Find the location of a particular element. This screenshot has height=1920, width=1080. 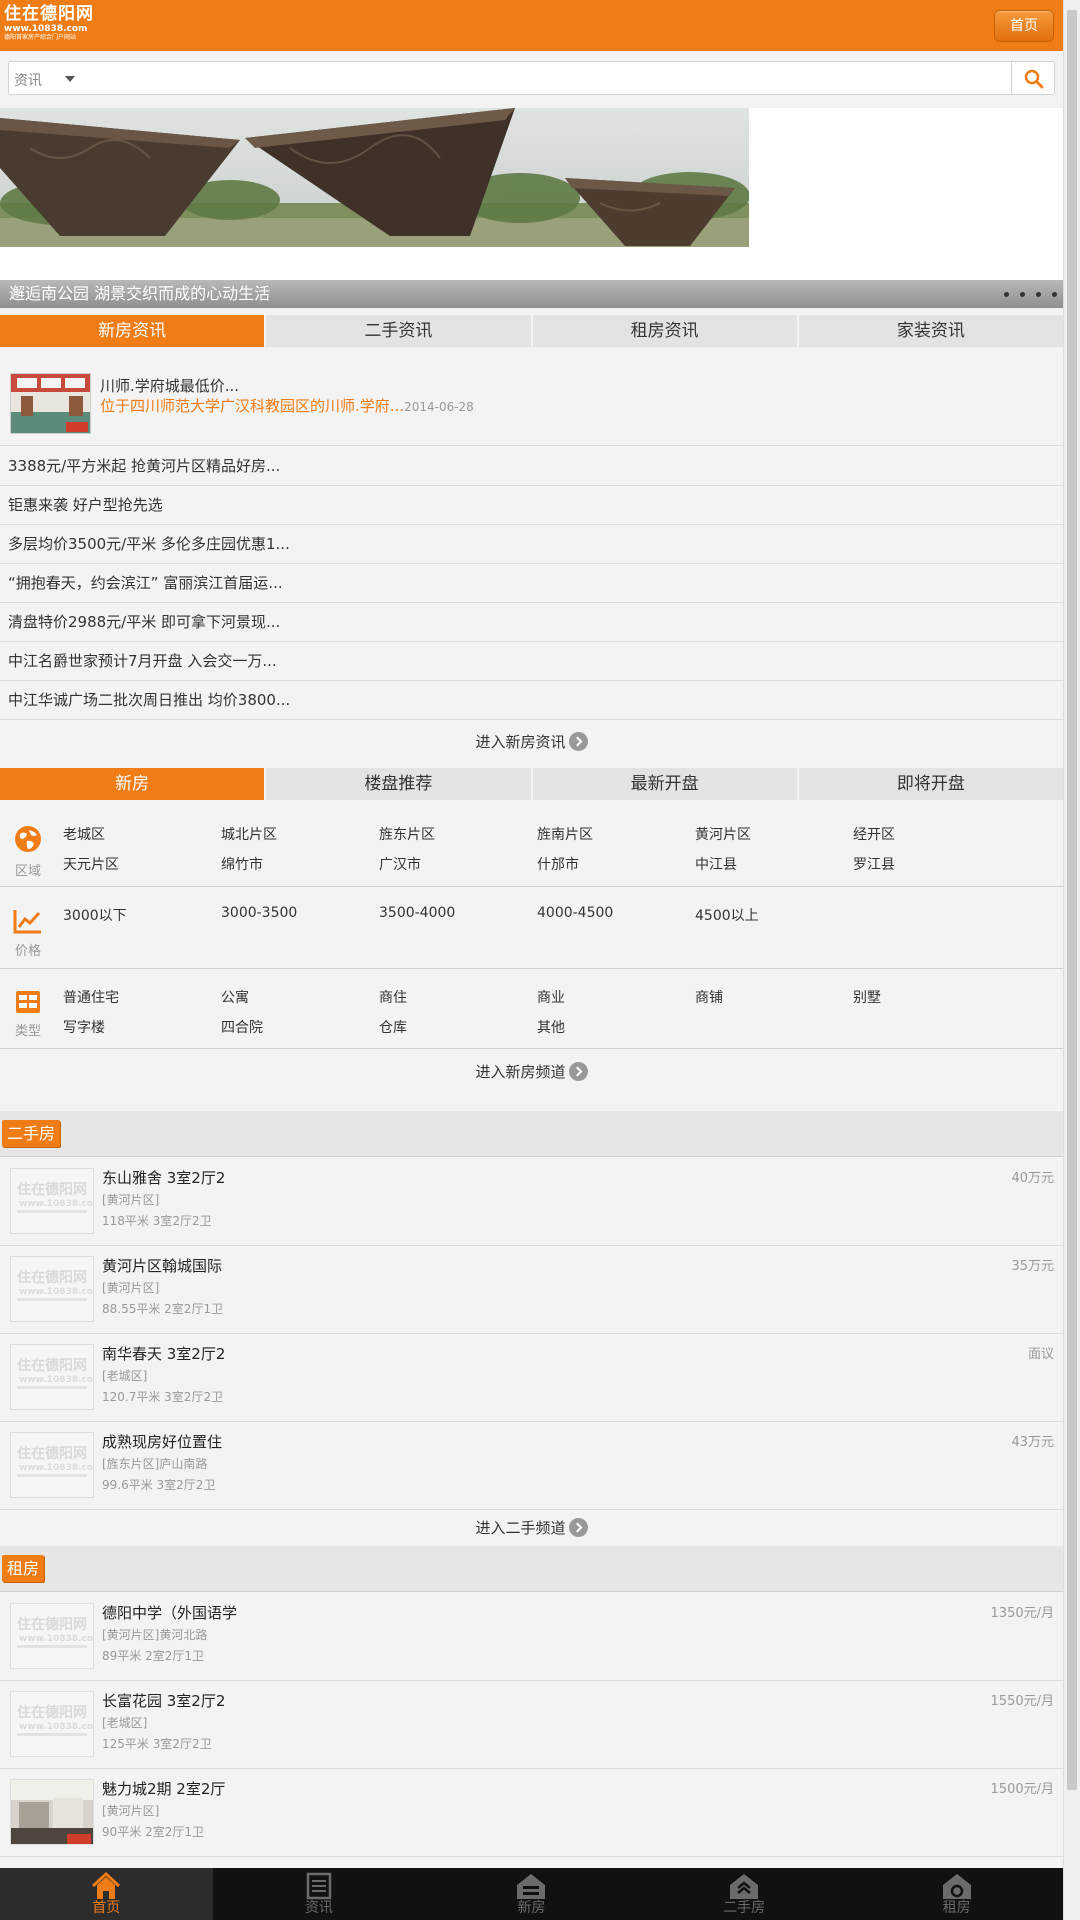

search-button is located at coordinates (1032, 78).